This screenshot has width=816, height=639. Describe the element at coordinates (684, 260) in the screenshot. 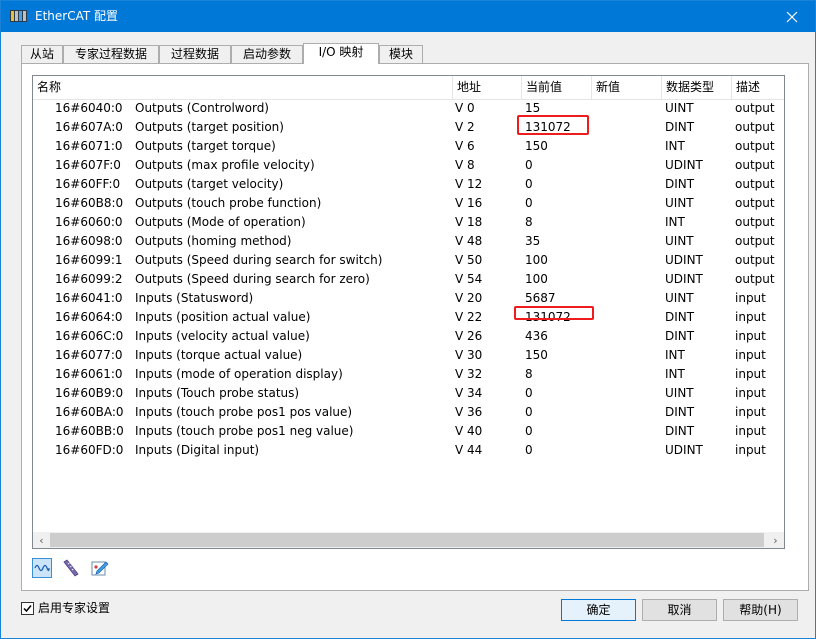

I see `cell-data-type: UDINT` at that location.